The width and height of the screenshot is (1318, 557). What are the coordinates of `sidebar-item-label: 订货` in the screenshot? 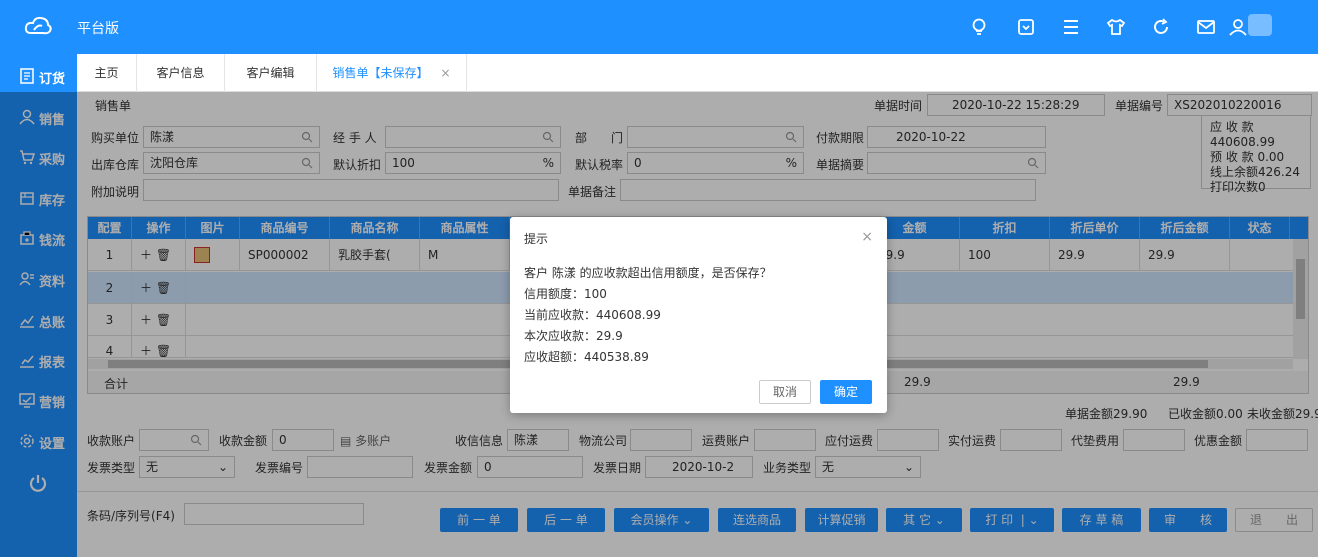 It's located at (52, 79).